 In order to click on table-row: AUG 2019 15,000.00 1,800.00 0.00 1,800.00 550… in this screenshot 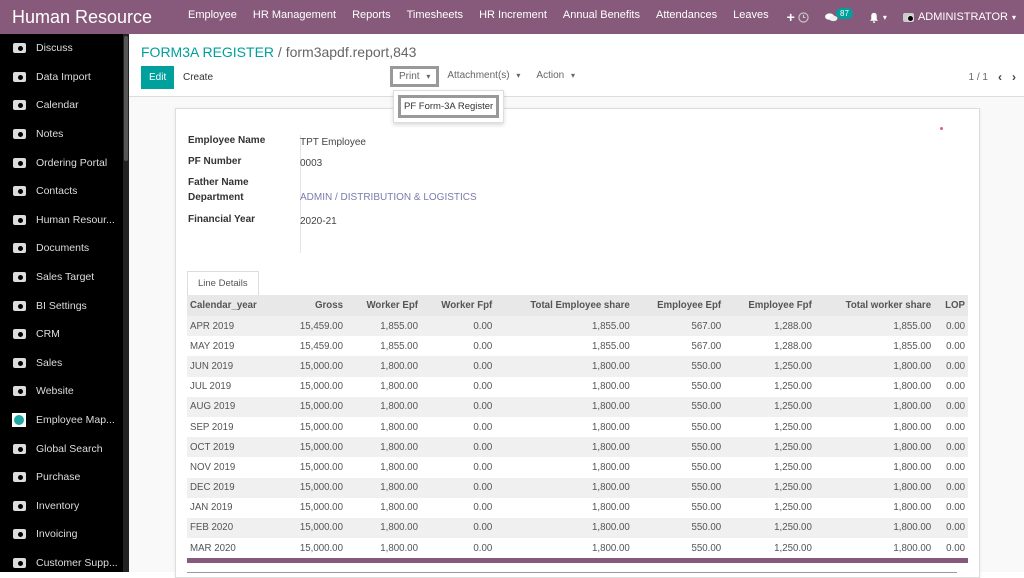, I will do `click(577, 406)`.